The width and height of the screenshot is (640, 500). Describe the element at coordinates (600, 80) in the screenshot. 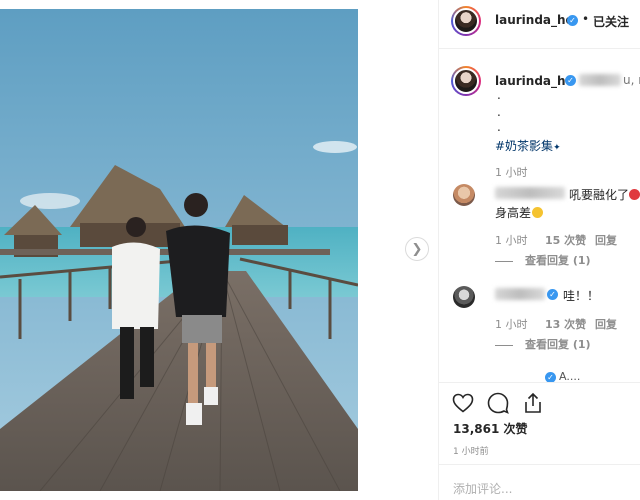

I see `blurred-caption-text` at that location.